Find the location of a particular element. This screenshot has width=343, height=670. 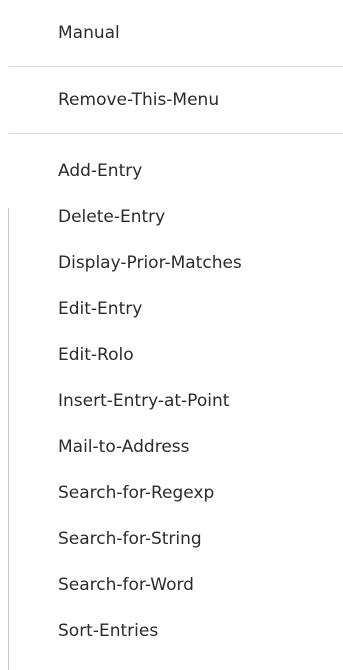

top-spacer is located at coordinates (176, 5).